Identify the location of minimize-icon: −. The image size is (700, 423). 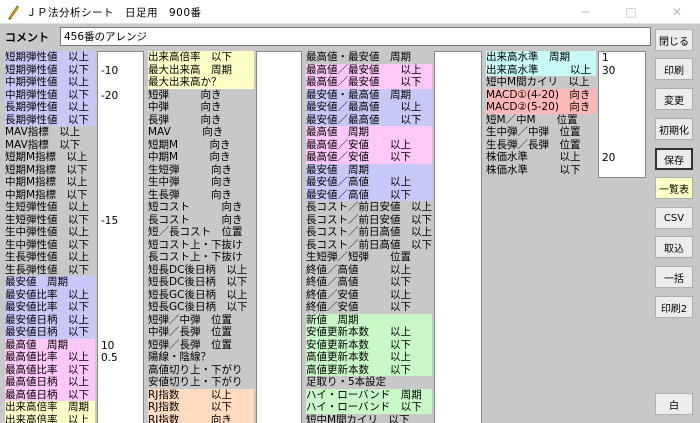
(585, 12).